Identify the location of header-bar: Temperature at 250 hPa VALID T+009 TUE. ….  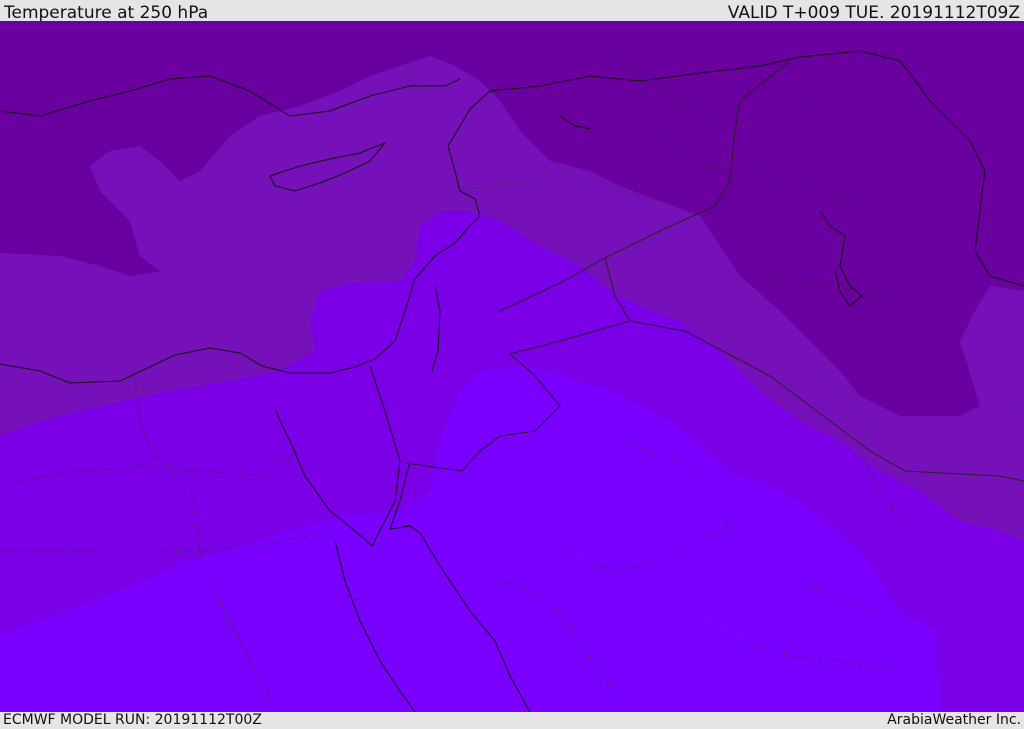
(512, 11).